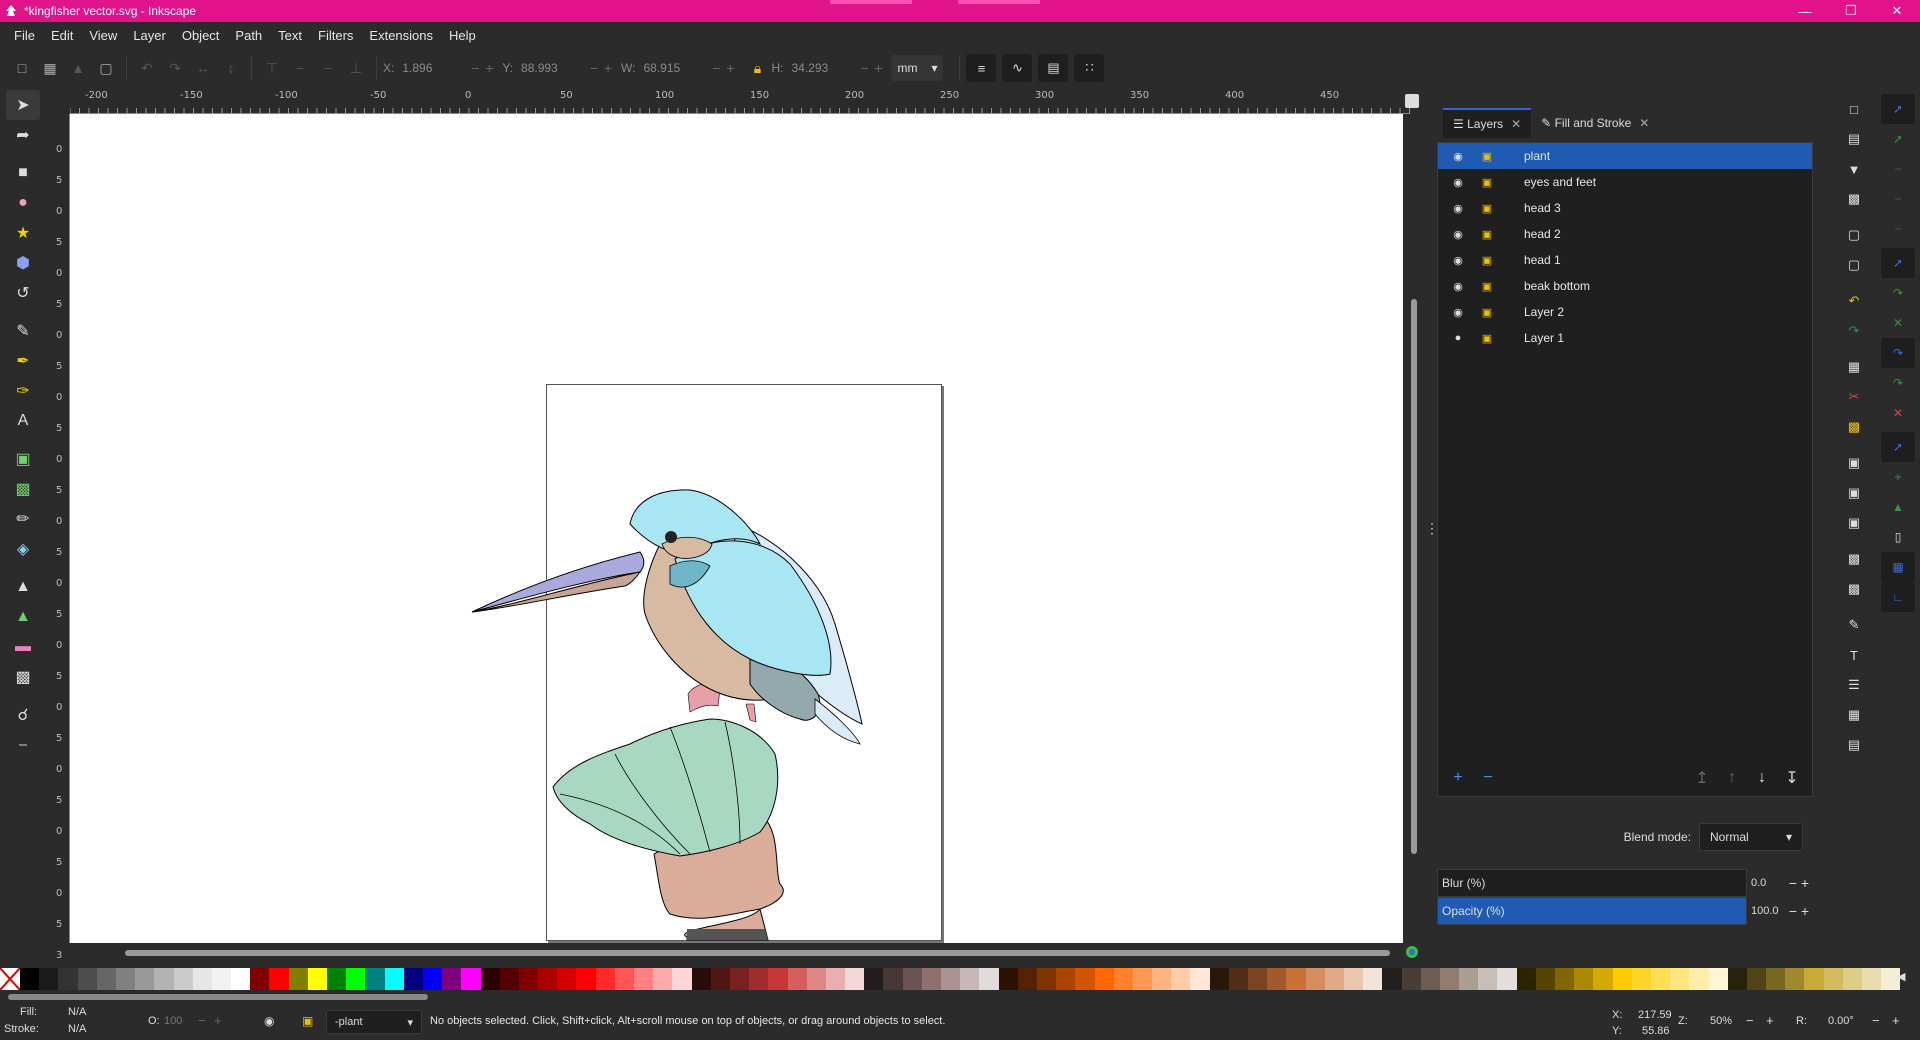 This screenshot has height=1040, width=1920. I want to click on duplicate-icon: ▣, so click(1854, 463).